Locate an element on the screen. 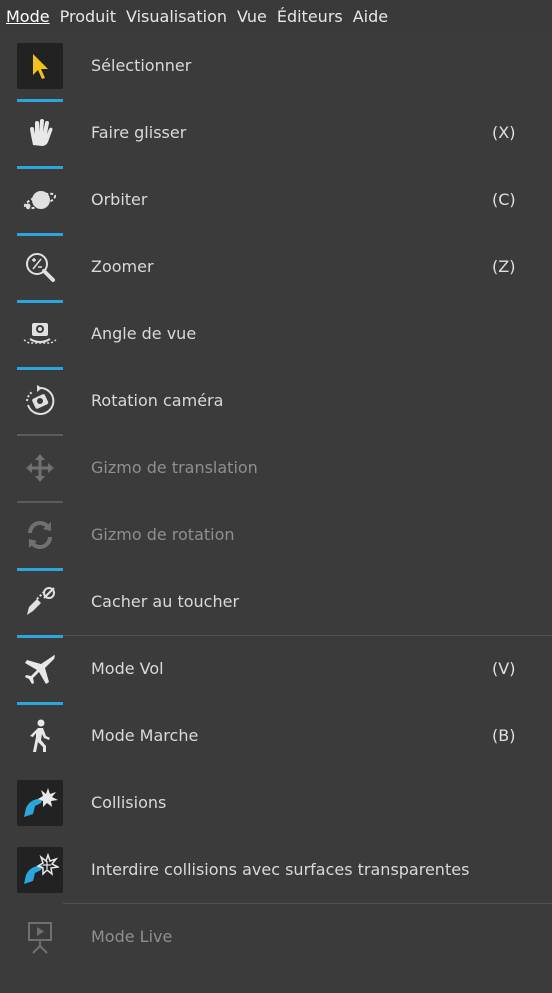  hand-icon is located at coordinates (40, 133).